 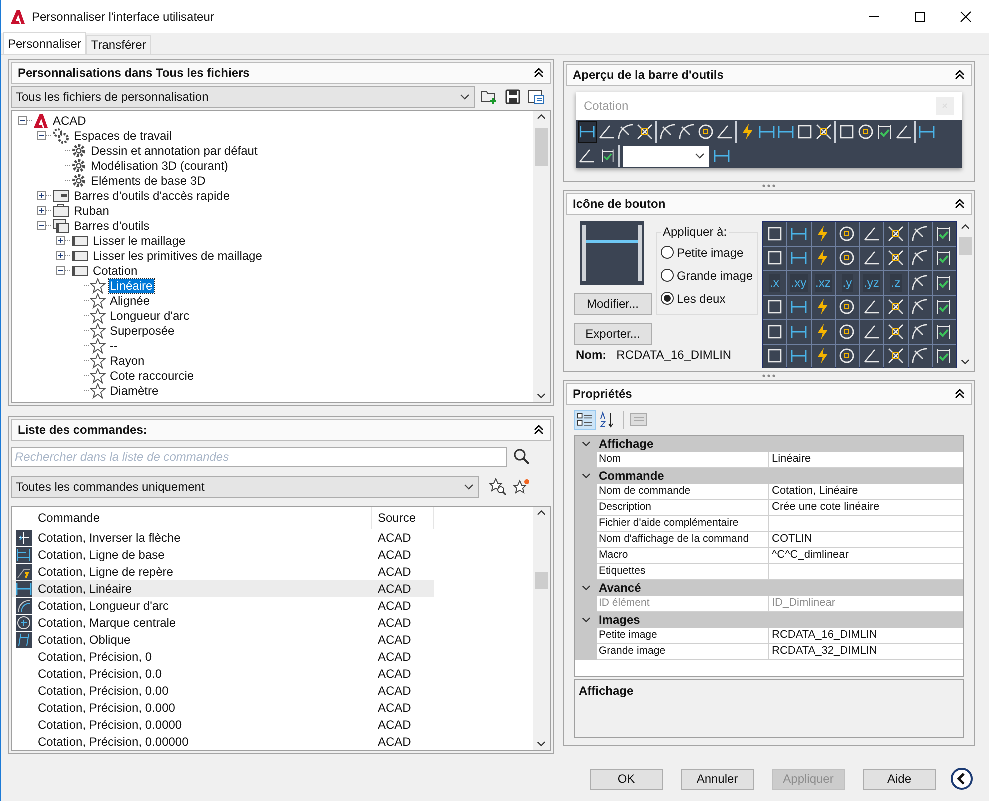 I want to click on dialog-button: OK, so click(x=626, y=779).